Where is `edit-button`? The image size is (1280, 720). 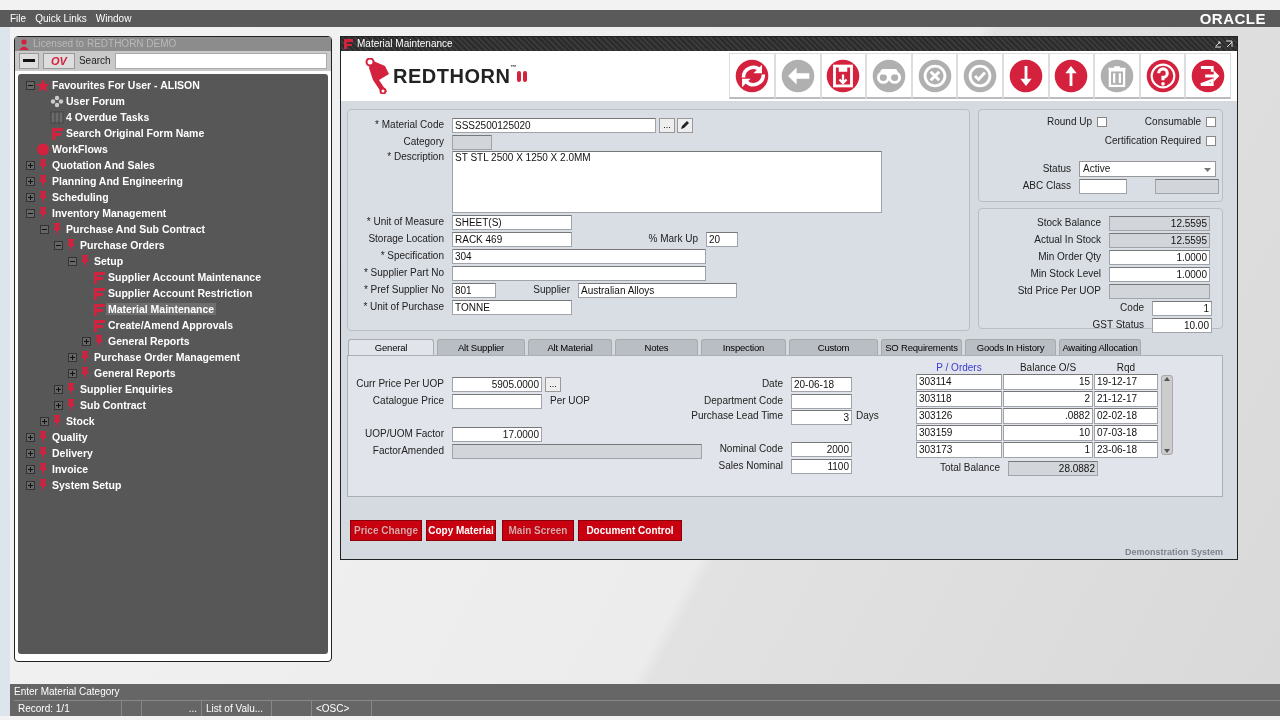 edit-button is located at coordinates (685, 125).